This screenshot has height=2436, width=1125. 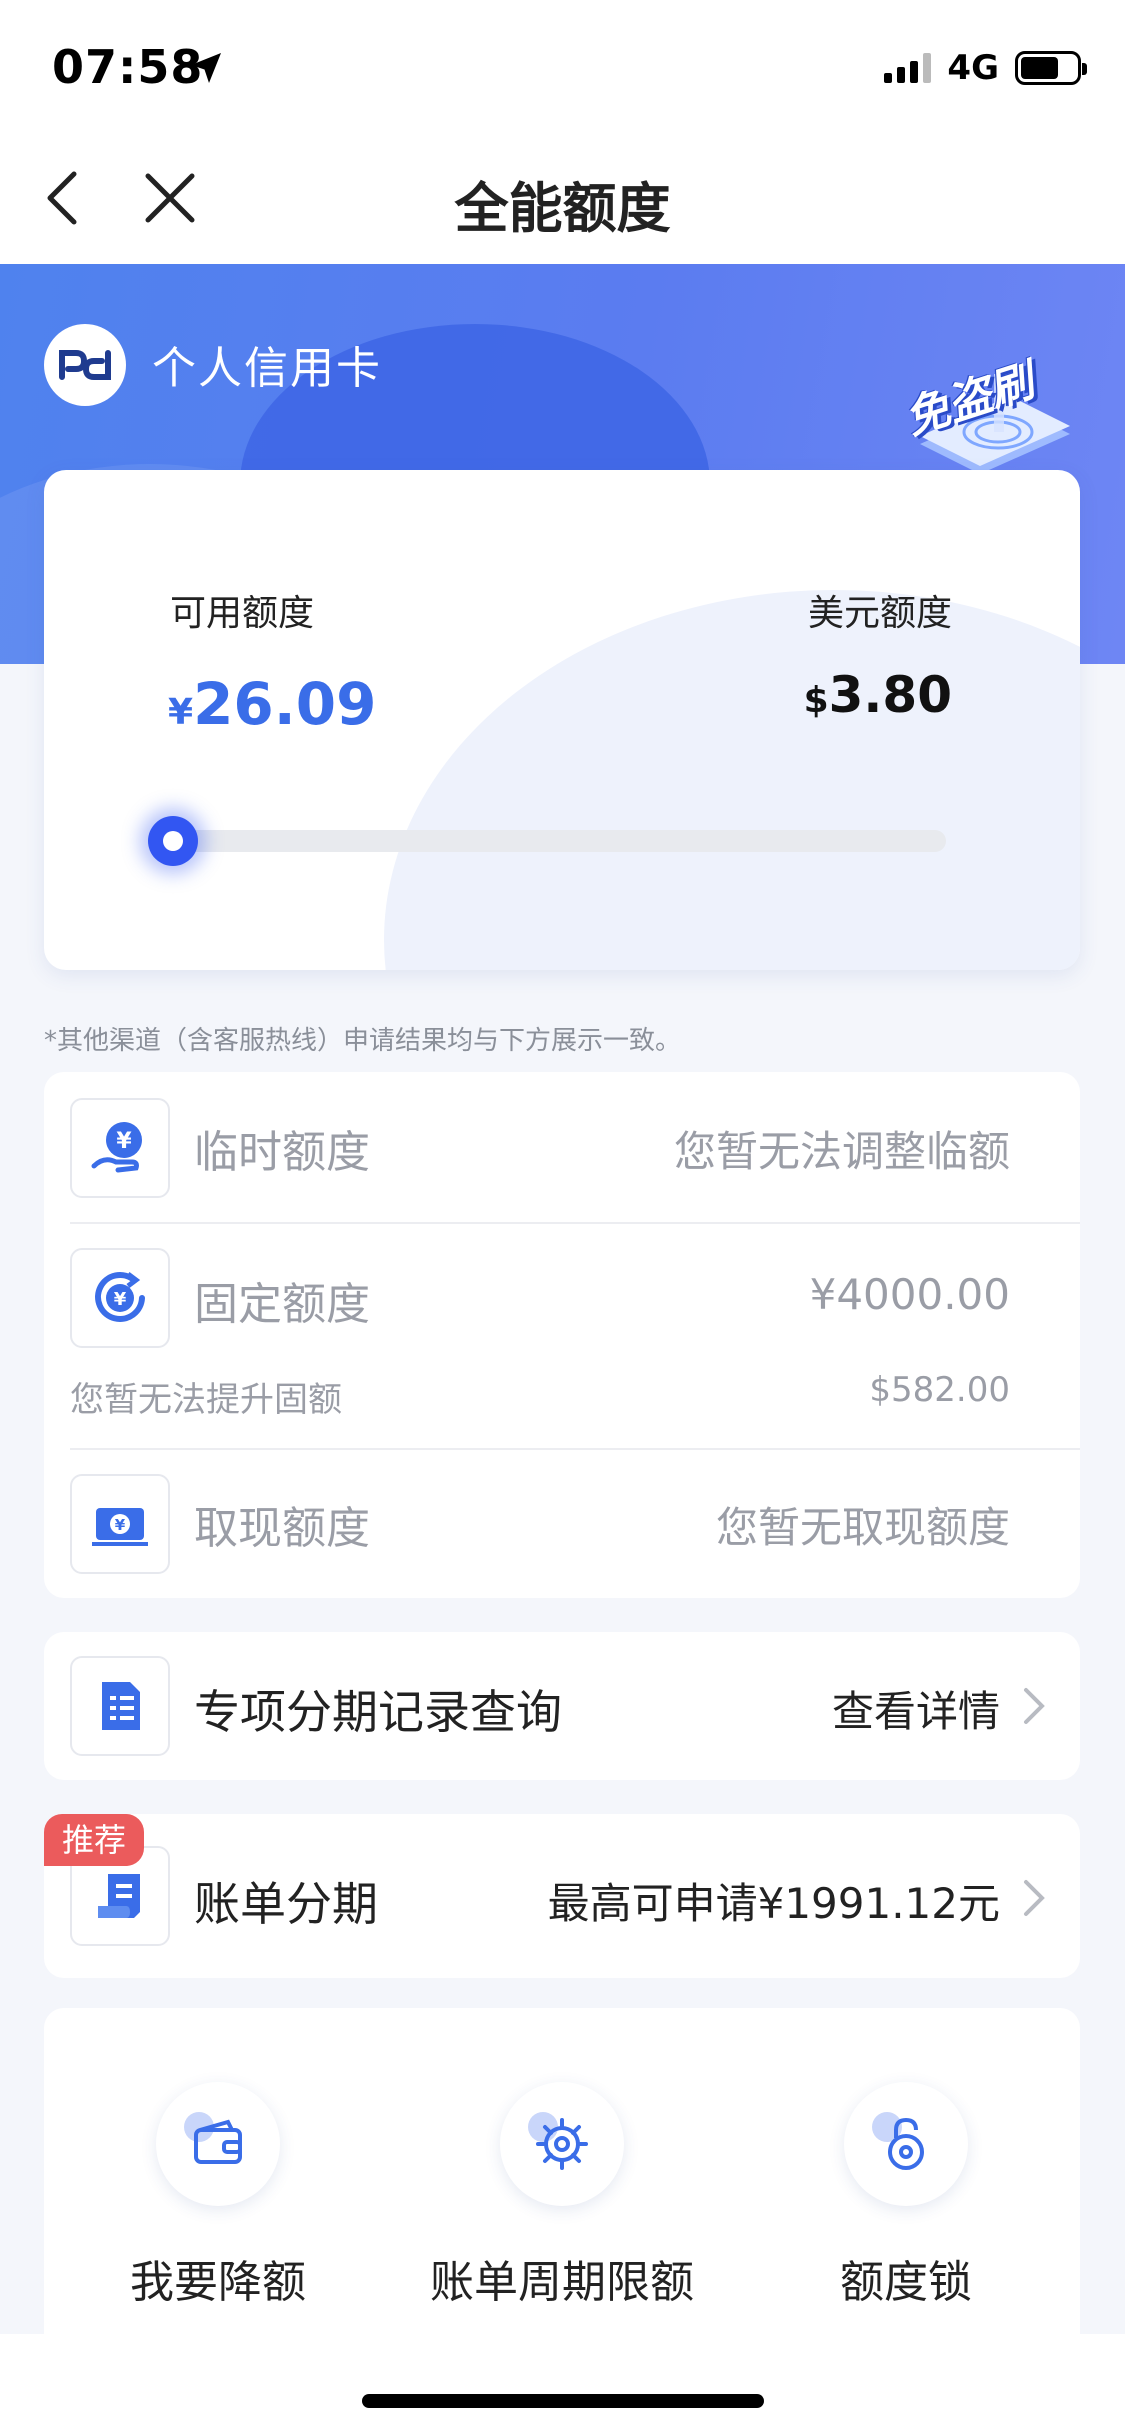 What do you see at coordinates (862, 1527) in the screenshot?
I see `cash-limit-value: 您暂无取现额度` at bounding box center [862, 1527].